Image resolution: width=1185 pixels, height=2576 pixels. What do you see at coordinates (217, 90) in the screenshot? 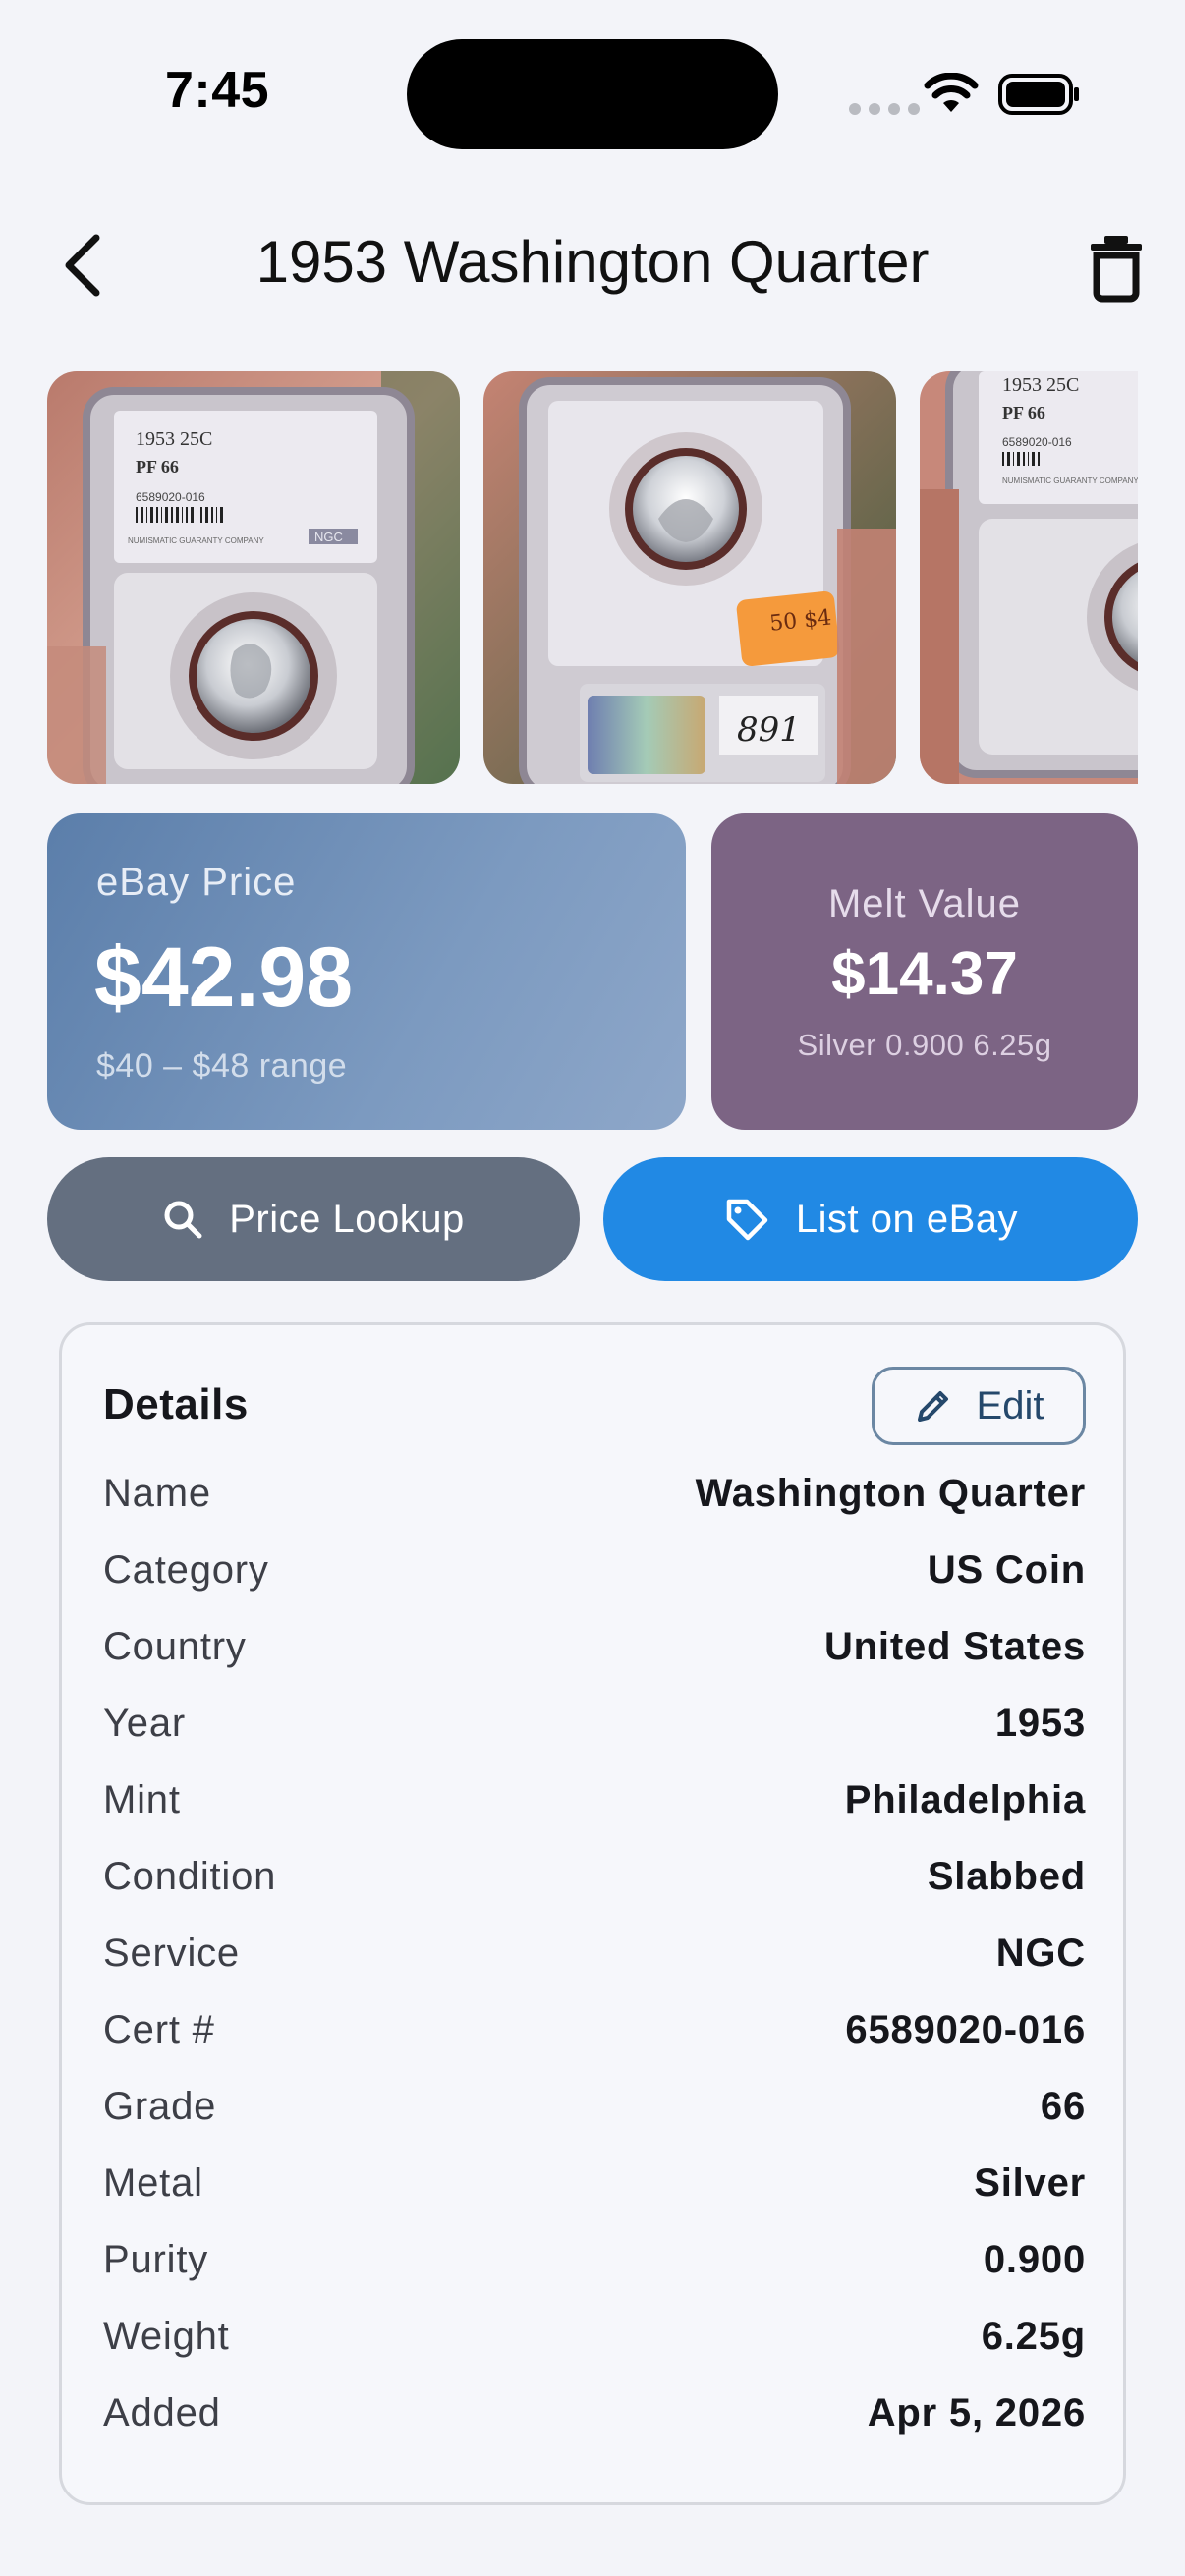
I see `status-time: 7:45` at bounding box center [217, 90].